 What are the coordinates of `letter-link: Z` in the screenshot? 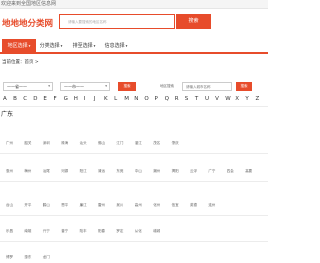 It's located at (258, 99).